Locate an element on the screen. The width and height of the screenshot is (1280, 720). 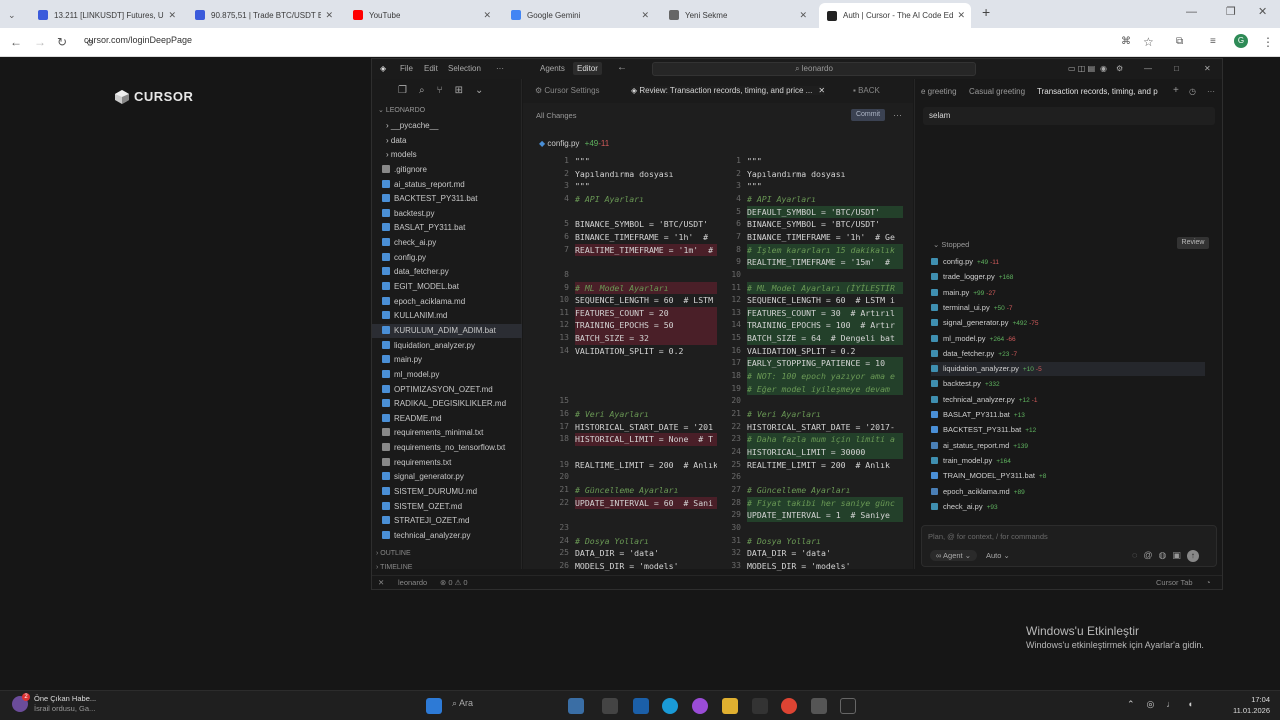
changed-file-item: main.py +99 -27 is located at coordinates (963, 293).